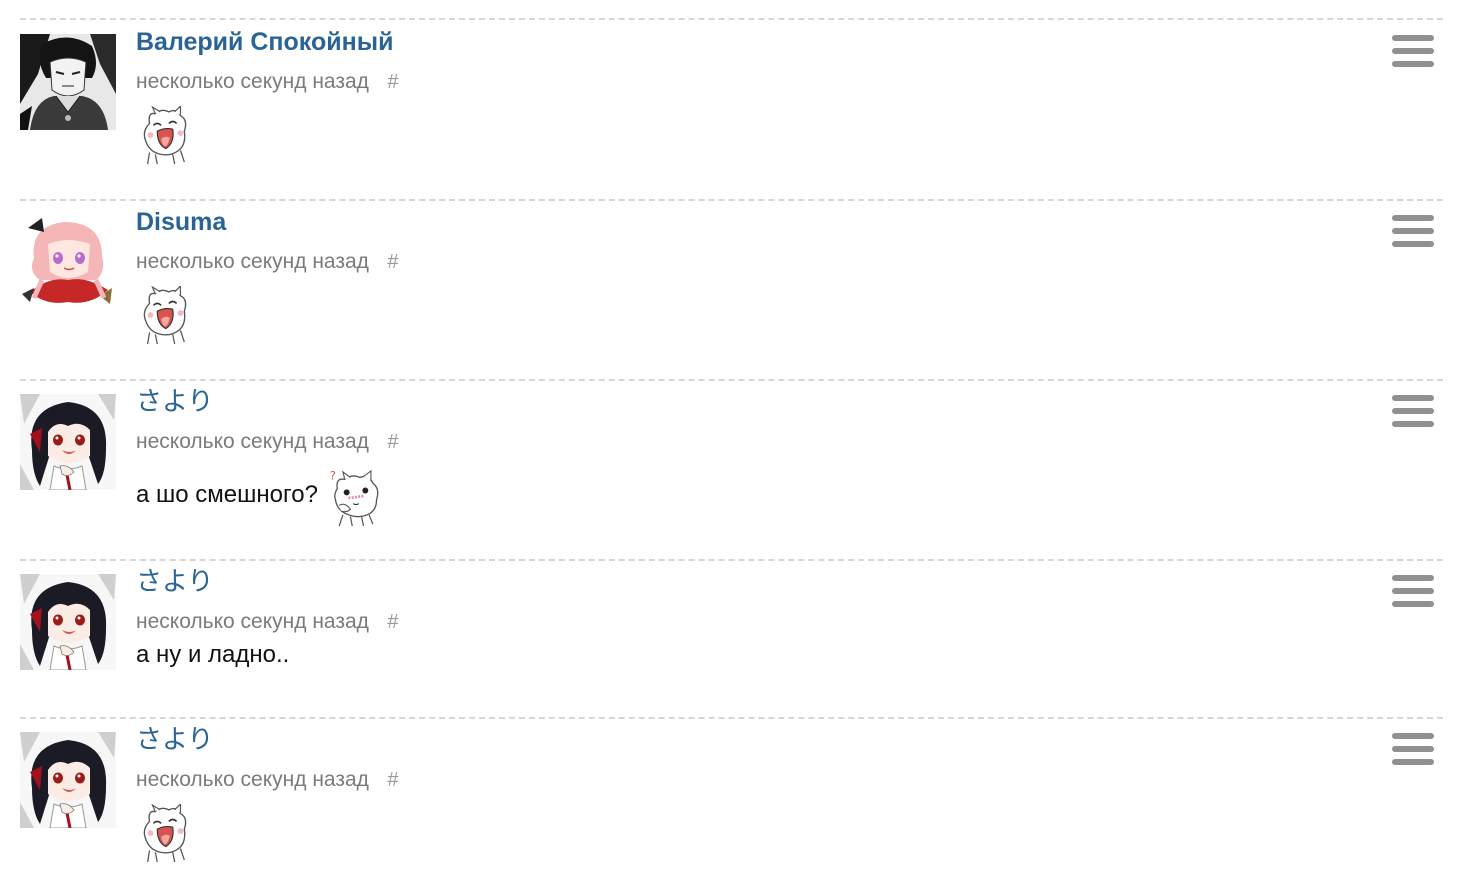 The width and height of the screenshot is (1458, 896). What do you see at coordinates (213, 654) in the screenshot?
I see `comment-text: а ну и ладно..` at bounding box center [213, 654].